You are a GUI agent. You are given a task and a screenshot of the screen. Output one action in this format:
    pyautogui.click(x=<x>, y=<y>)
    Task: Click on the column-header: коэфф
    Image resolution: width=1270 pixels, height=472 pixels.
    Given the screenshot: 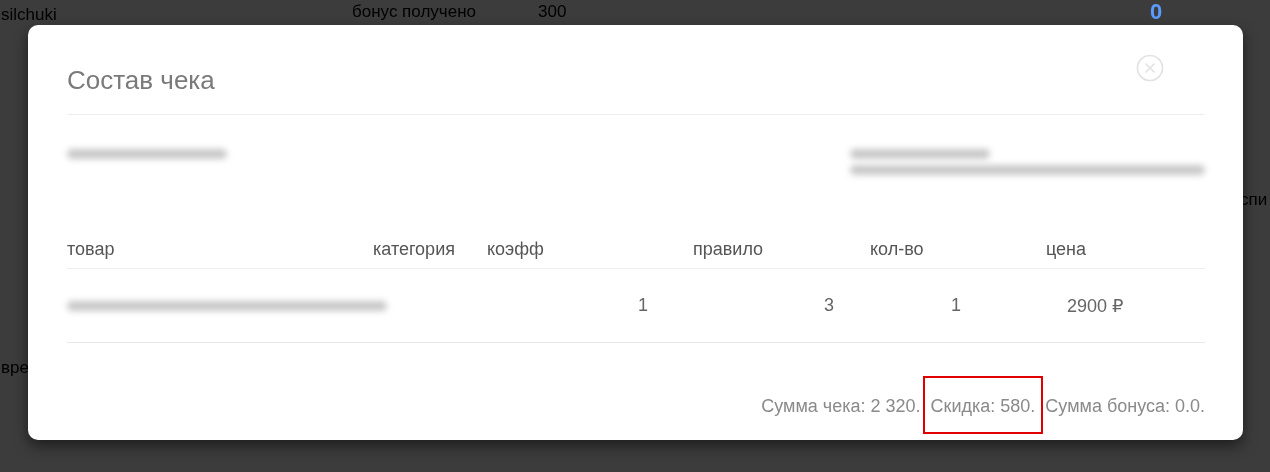 What is the action you would take?
    pyautogui.click(x=516, y=249)
    